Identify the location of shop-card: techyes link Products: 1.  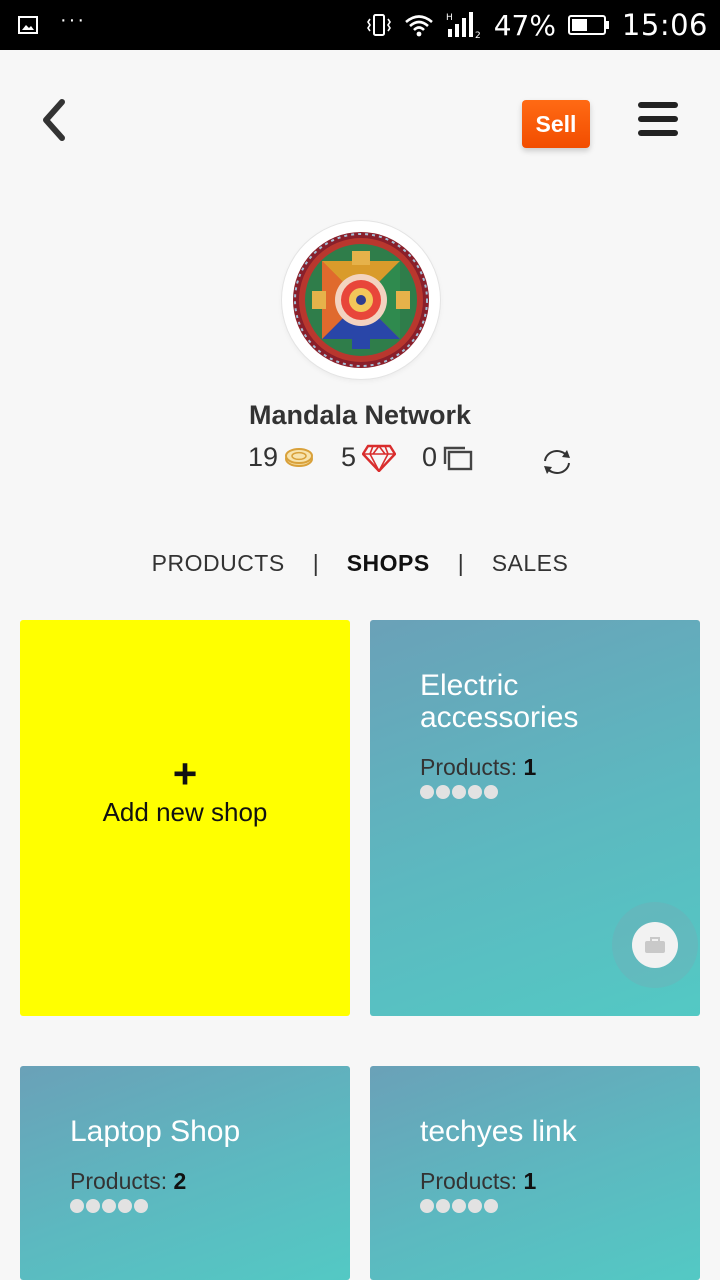
(535, 1173).